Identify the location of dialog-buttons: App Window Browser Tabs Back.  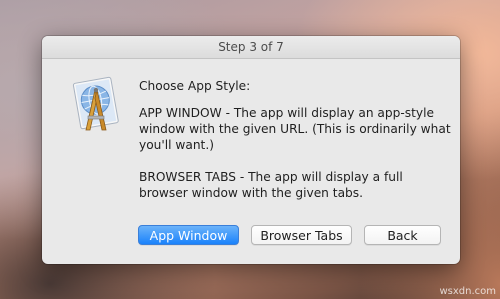
(251, 236).